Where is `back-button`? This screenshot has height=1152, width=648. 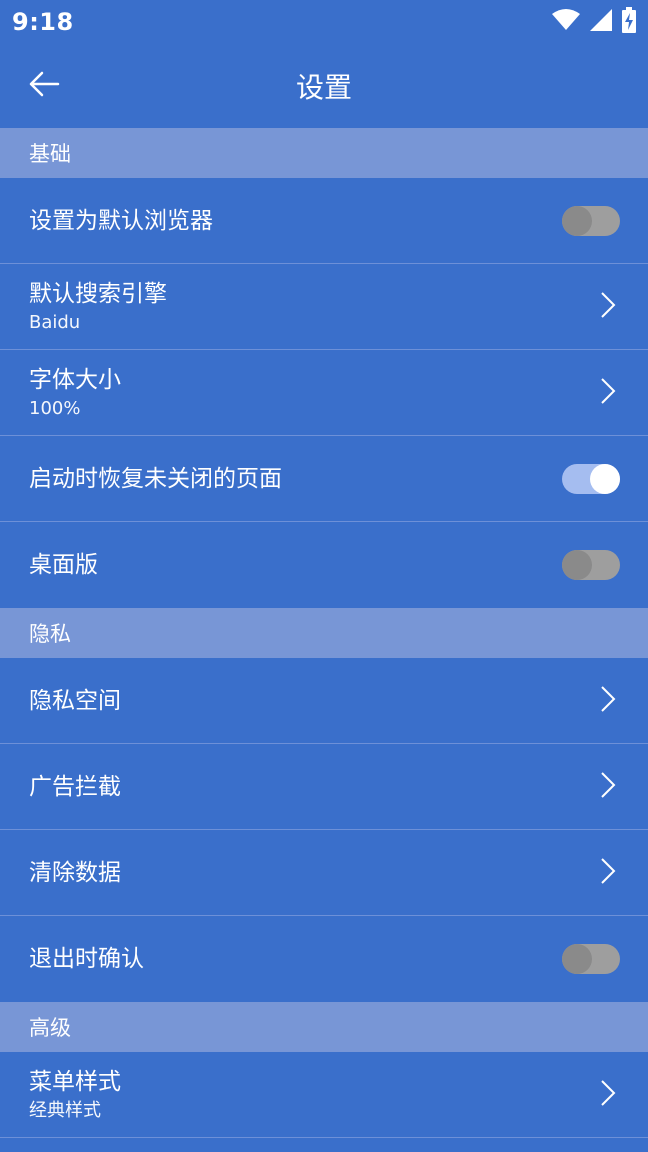
back-button is located at coordinates (44, 86).